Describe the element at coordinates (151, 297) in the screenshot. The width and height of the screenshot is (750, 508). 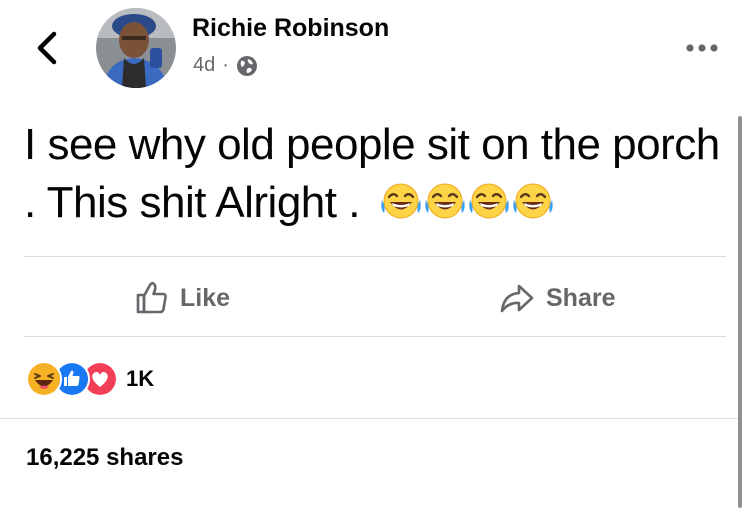
I see `thumbs-up-icon` at that location.